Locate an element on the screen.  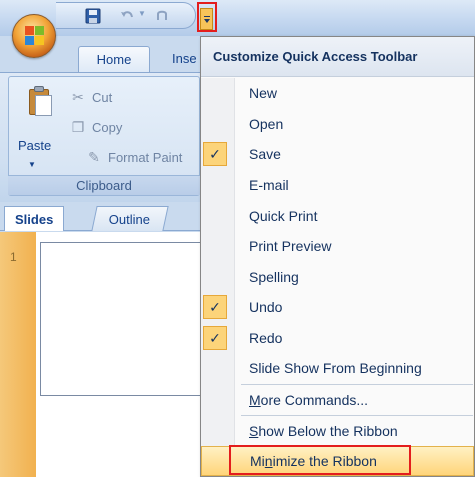
menu-item-label: Spelling is located at coordinates (274, 277).